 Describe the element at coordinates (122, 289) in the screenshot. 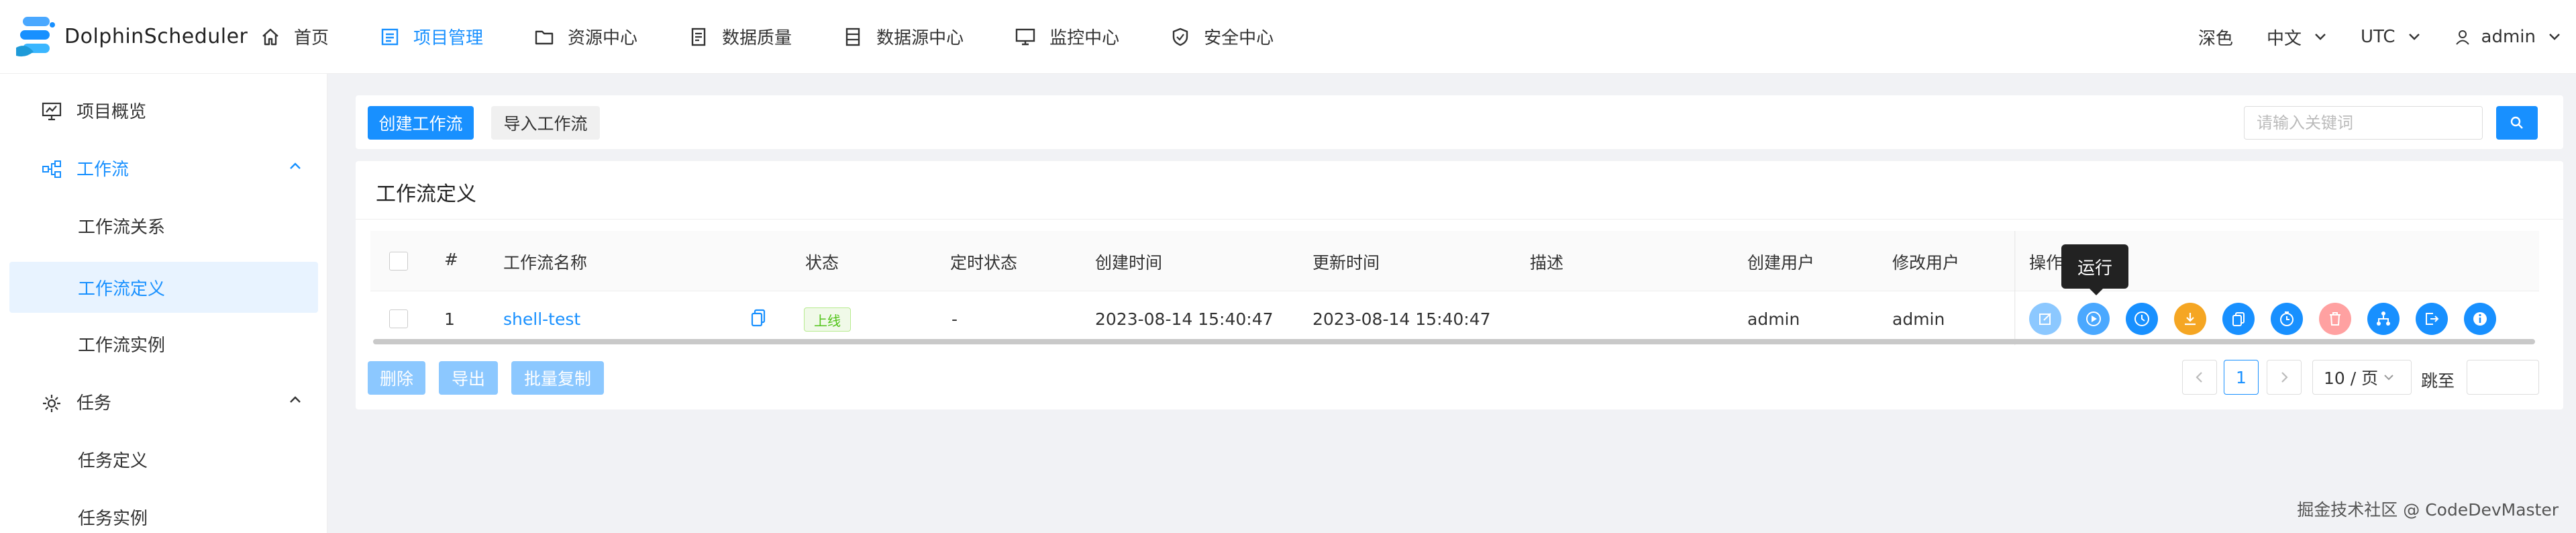

I see `sidebar-item-label: 工作流定义` at that location.